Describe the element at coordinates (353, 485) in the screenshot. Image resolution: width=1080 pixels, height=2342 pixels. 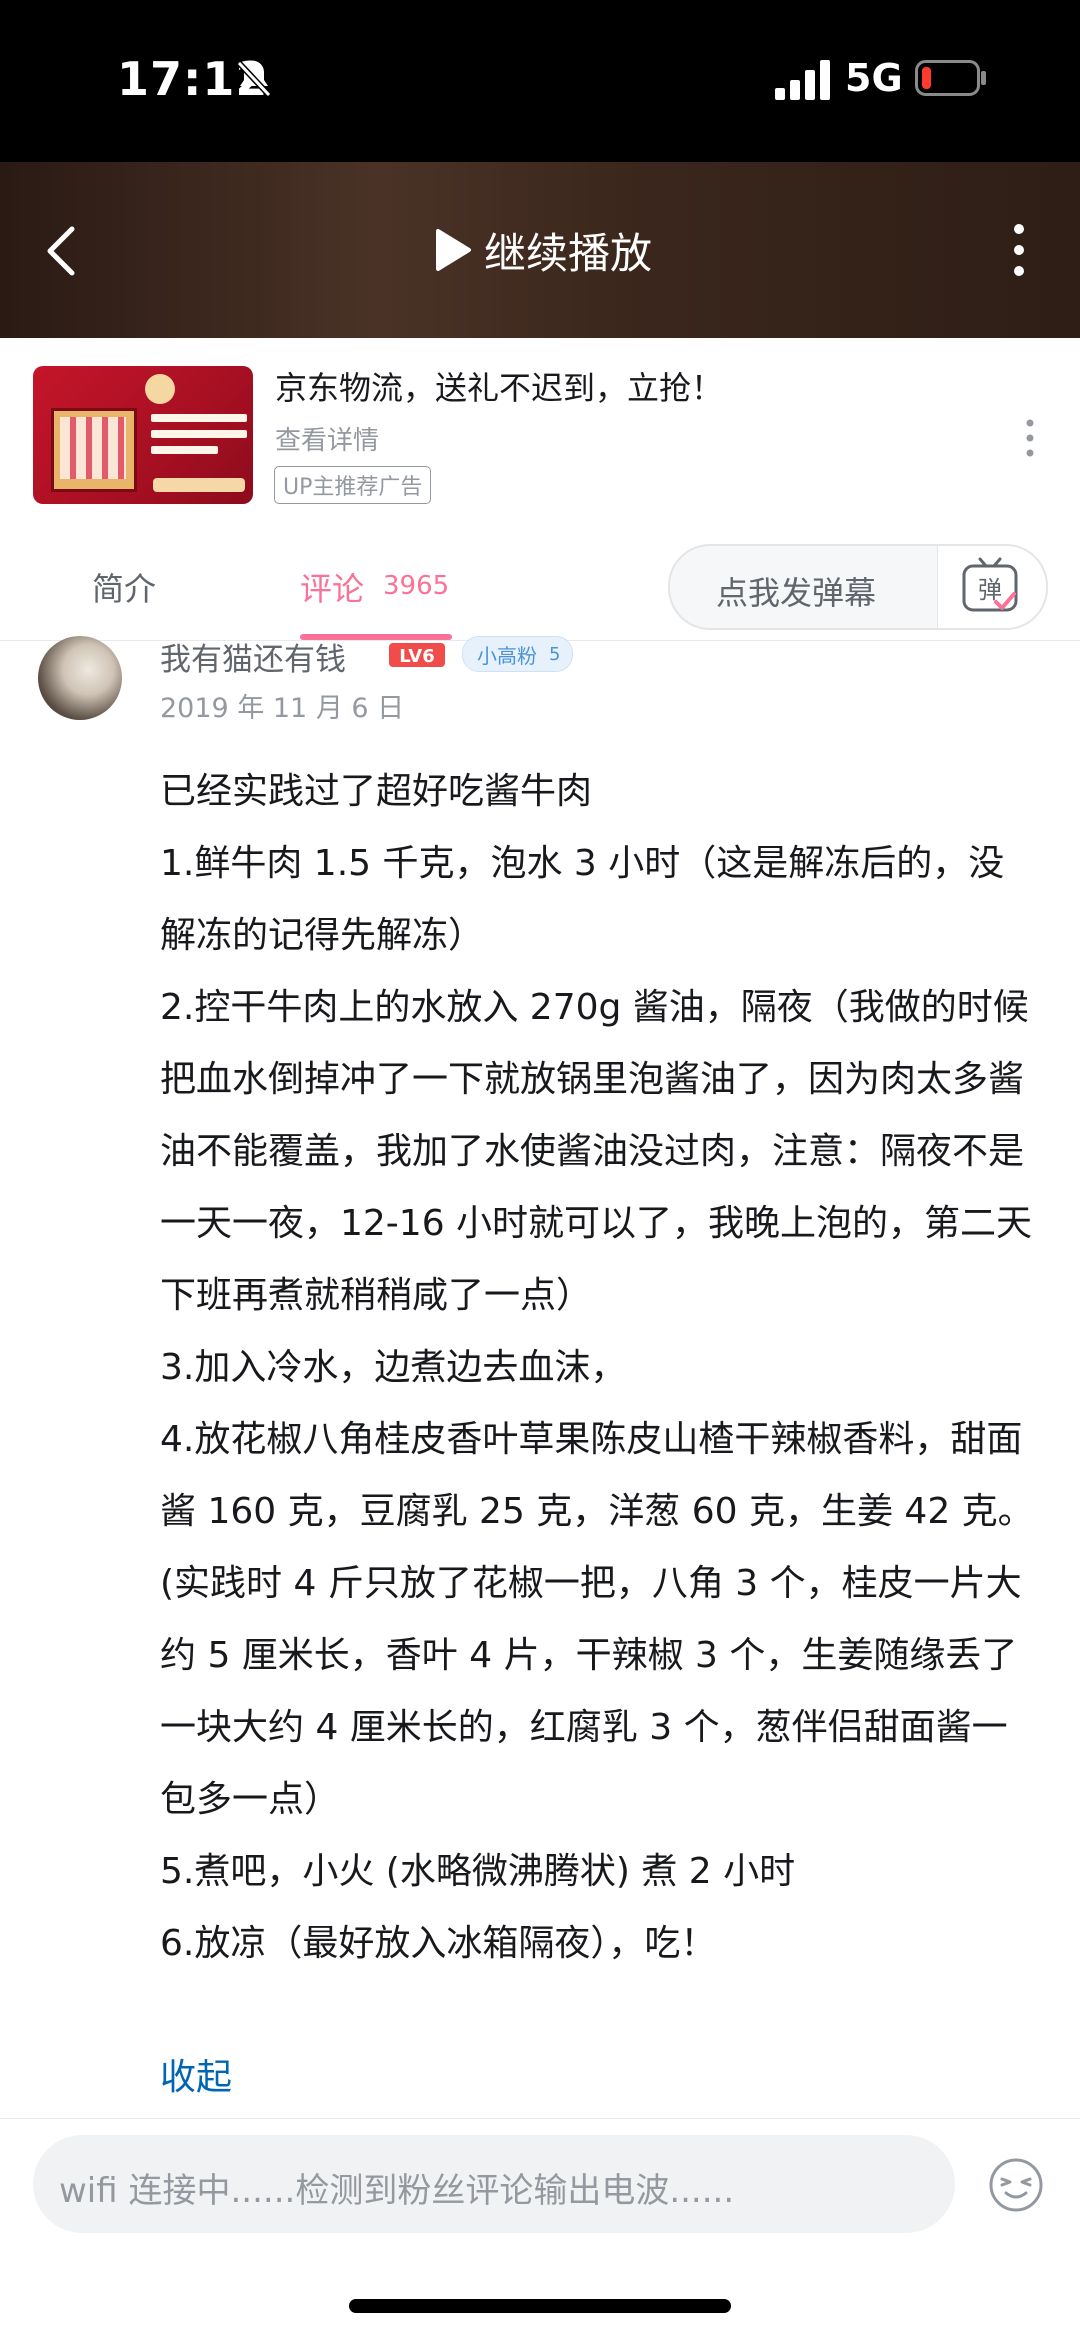
I see `ad-tag: UP主推荐广告` at that location.